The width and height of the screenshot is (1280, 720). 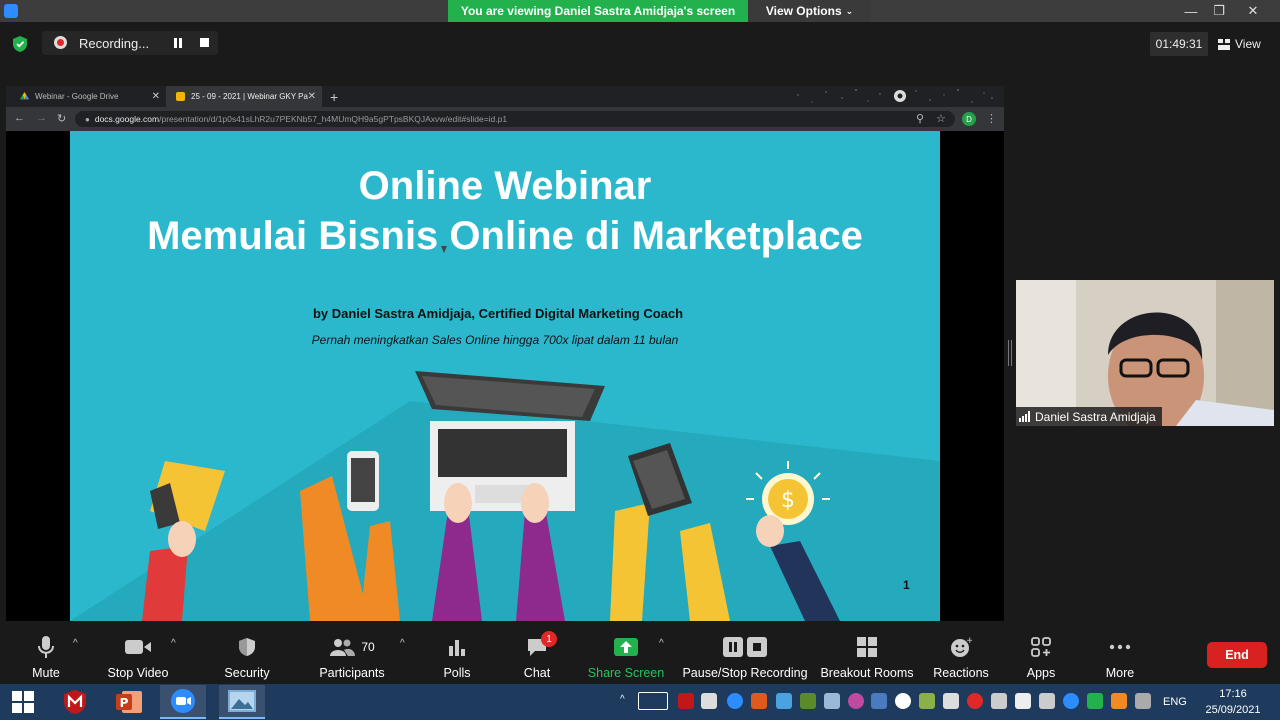 I want to click on panel-splitter-handle, so click(x=1010, y=353).